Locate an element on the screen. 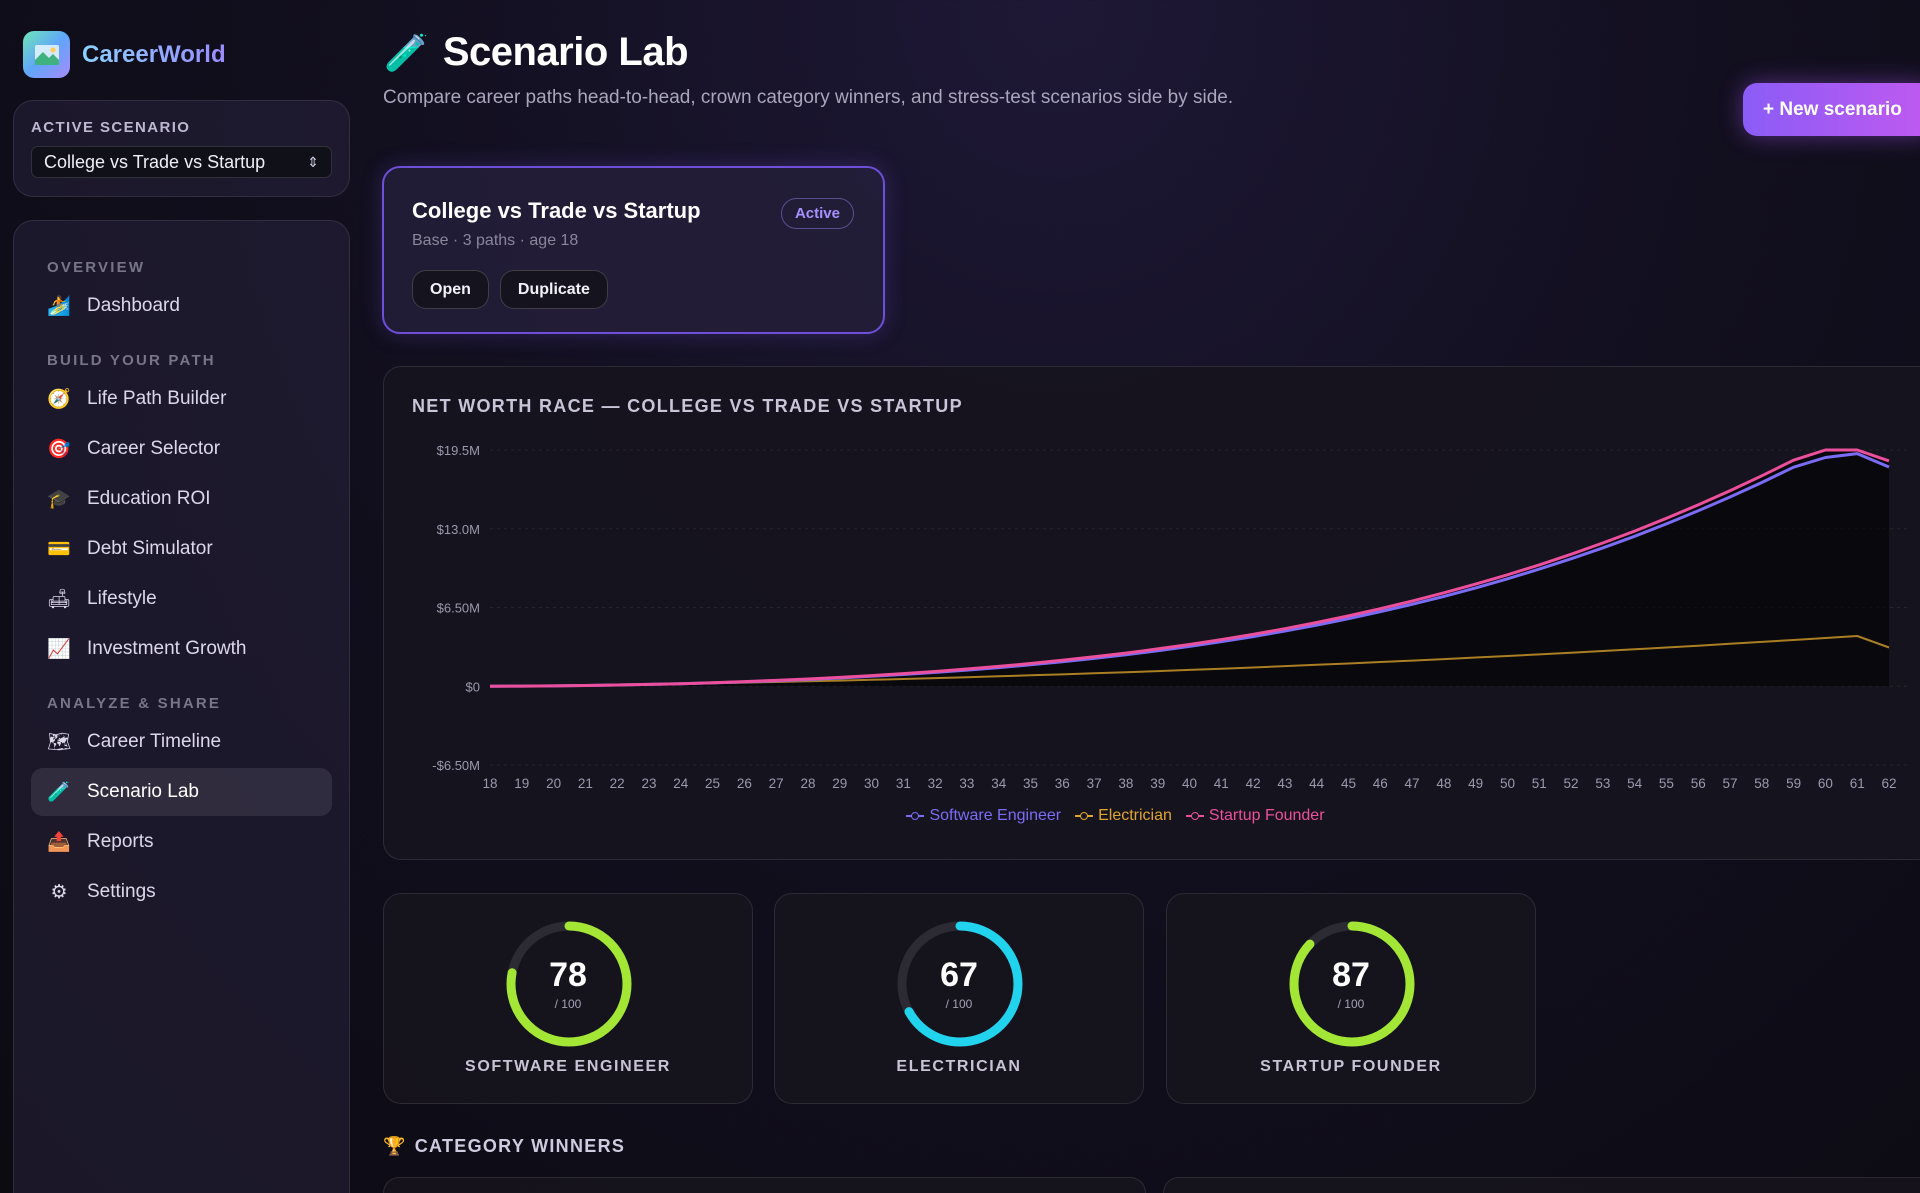  brand: CareerWorld is located at coordinates (124, 54).